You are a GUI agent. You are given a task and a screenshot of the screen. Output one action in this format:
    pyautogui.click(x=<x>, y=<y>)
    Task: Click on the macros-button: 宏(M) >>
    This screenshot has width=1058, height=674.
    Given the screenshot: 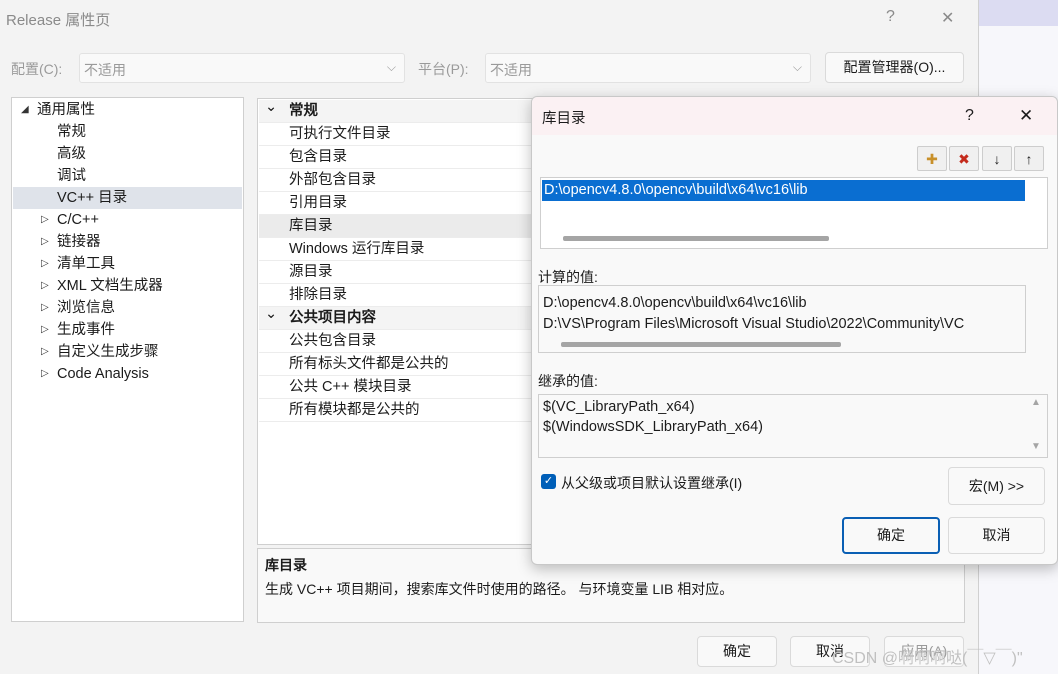 What is the action you would take?
    pyautogui.click(x=996, y=486)
    